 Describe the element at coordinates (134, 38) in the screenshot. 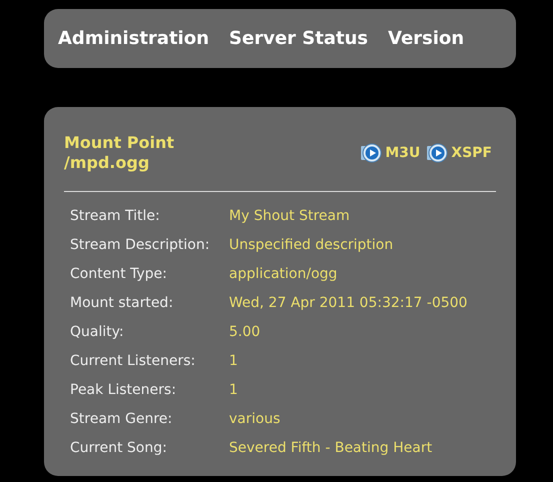

I see `nav-link: Administration` at that location.